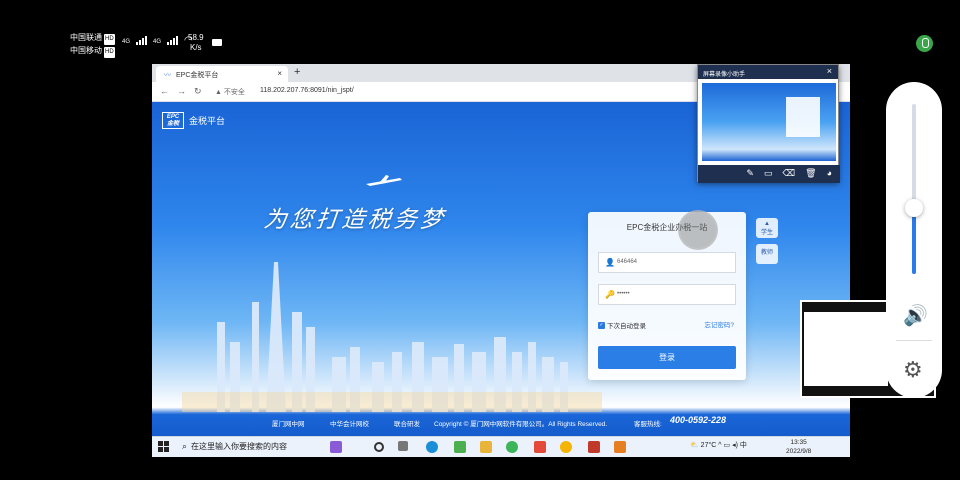  I want to click on volume-panel: 🔊 ⚙, so click(914, 240).